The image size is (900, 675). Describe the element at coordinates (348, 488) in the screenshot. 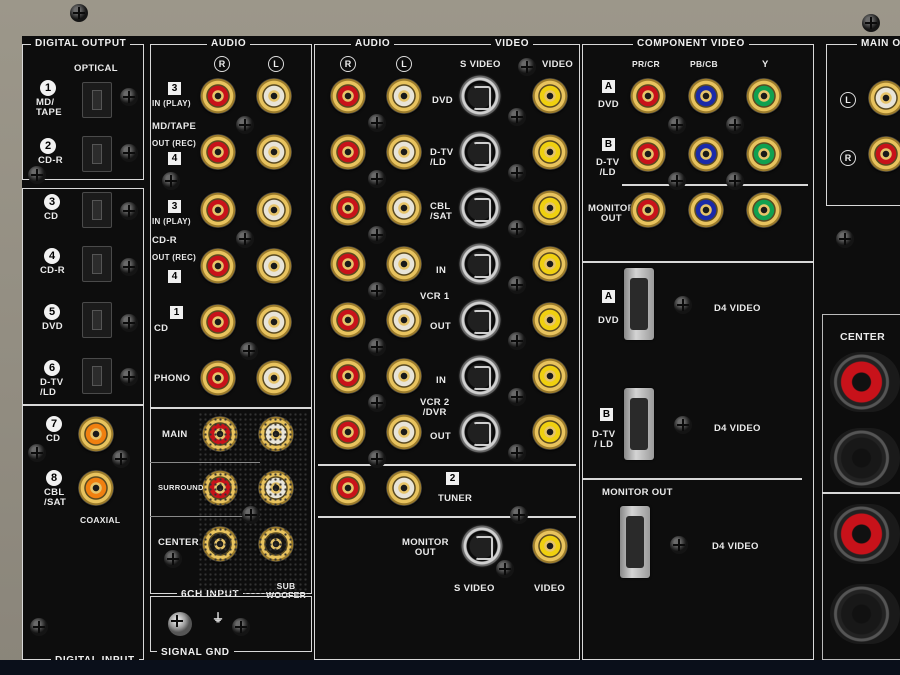

I see `tuner-jack-red` at that location.